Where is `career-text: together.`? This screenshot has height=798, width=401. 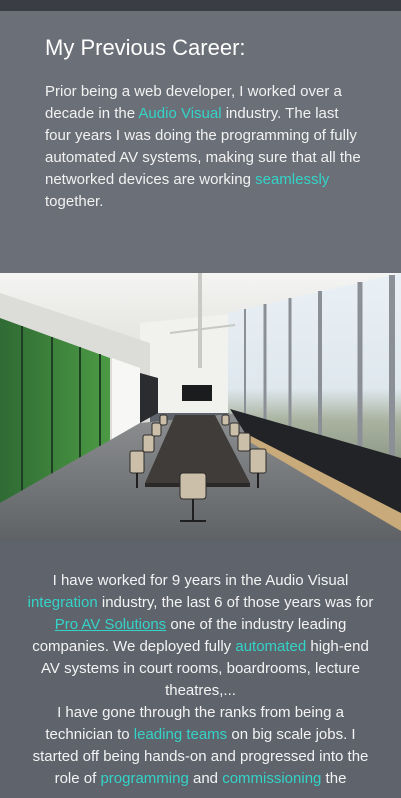
career-text: together. is located at coordinates (74, 201).